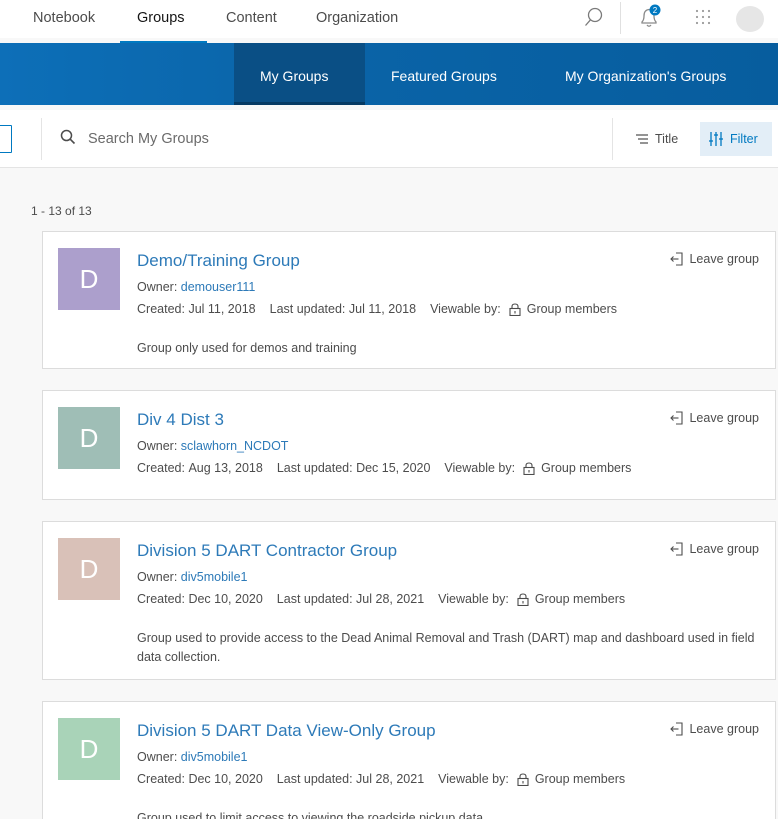 The width and height of the screenshot is (778, 819). Describe the element at coordinates (286, 731) in the screenshot. I see `group-title: Division 5 DART Data View-Only Group` at that location.